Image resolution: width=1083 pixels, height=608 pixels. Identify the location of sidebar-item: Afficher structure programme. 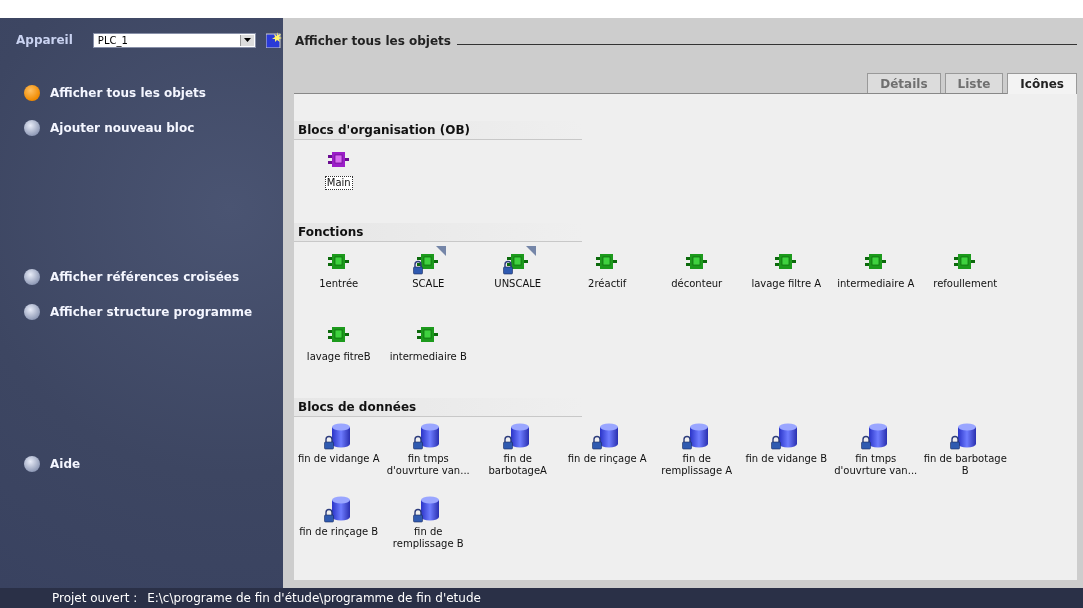
(153, 312).